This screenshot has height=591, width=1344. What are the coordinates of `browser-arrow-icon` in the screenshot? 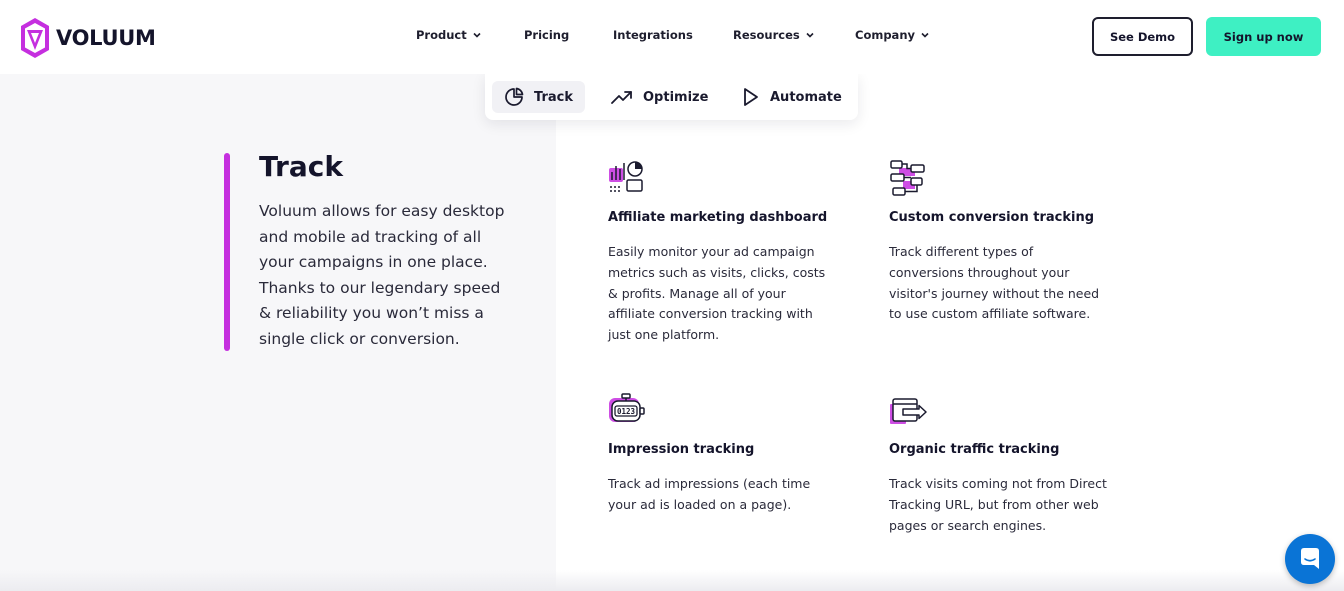 It's located at (908, 411).